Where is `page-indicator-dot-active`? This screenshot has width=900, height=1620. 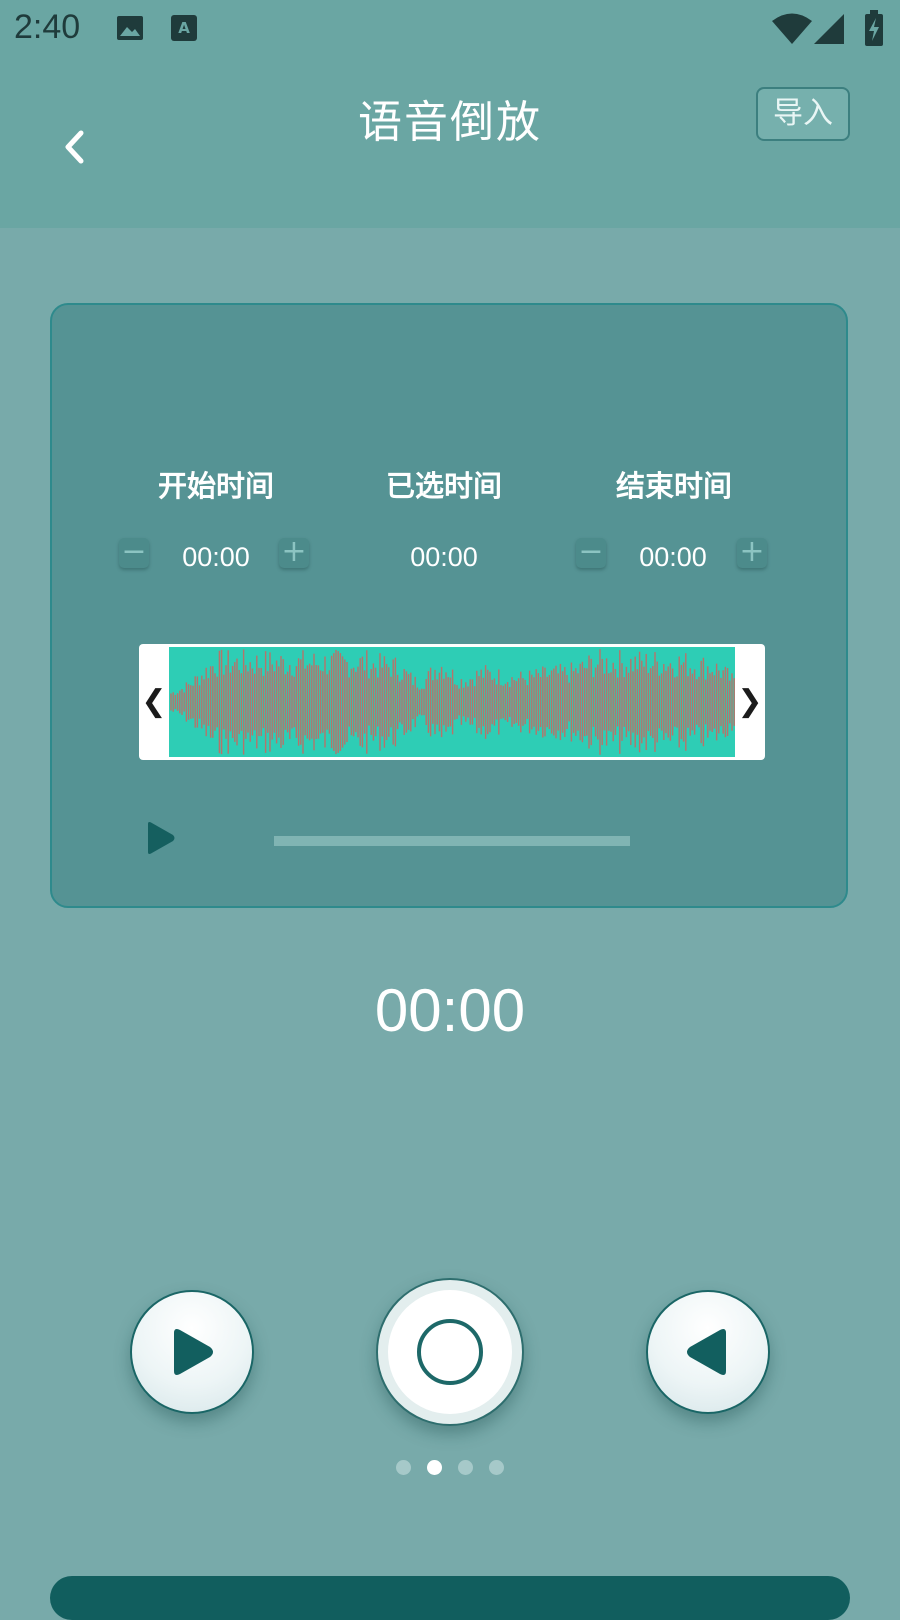 page-indicator-dot-active is located at coordinates (434, 1467).